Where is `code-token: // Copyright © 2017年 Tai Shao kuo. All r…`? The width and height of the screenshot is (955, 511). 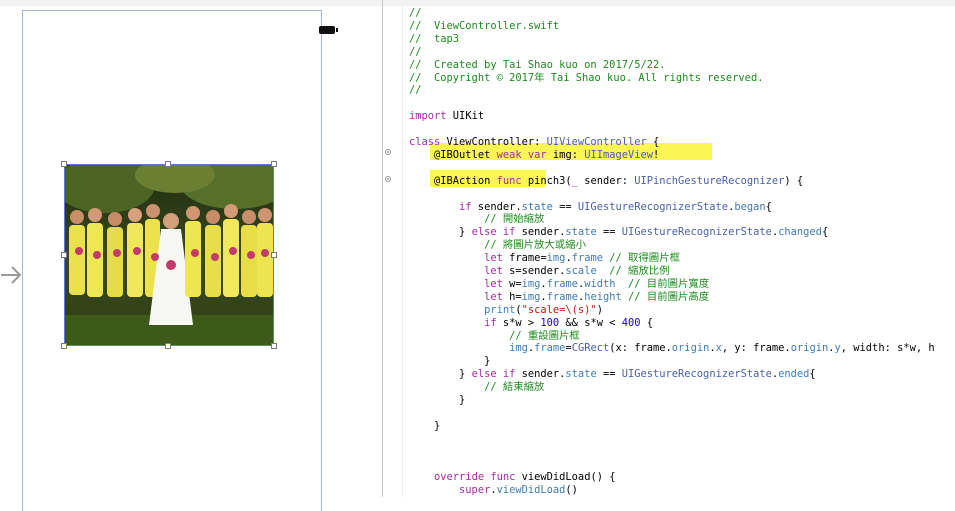 code-token: // Copyright © 2017年 Tai Shao kuo. All r… is located at coordinates (586, 77).